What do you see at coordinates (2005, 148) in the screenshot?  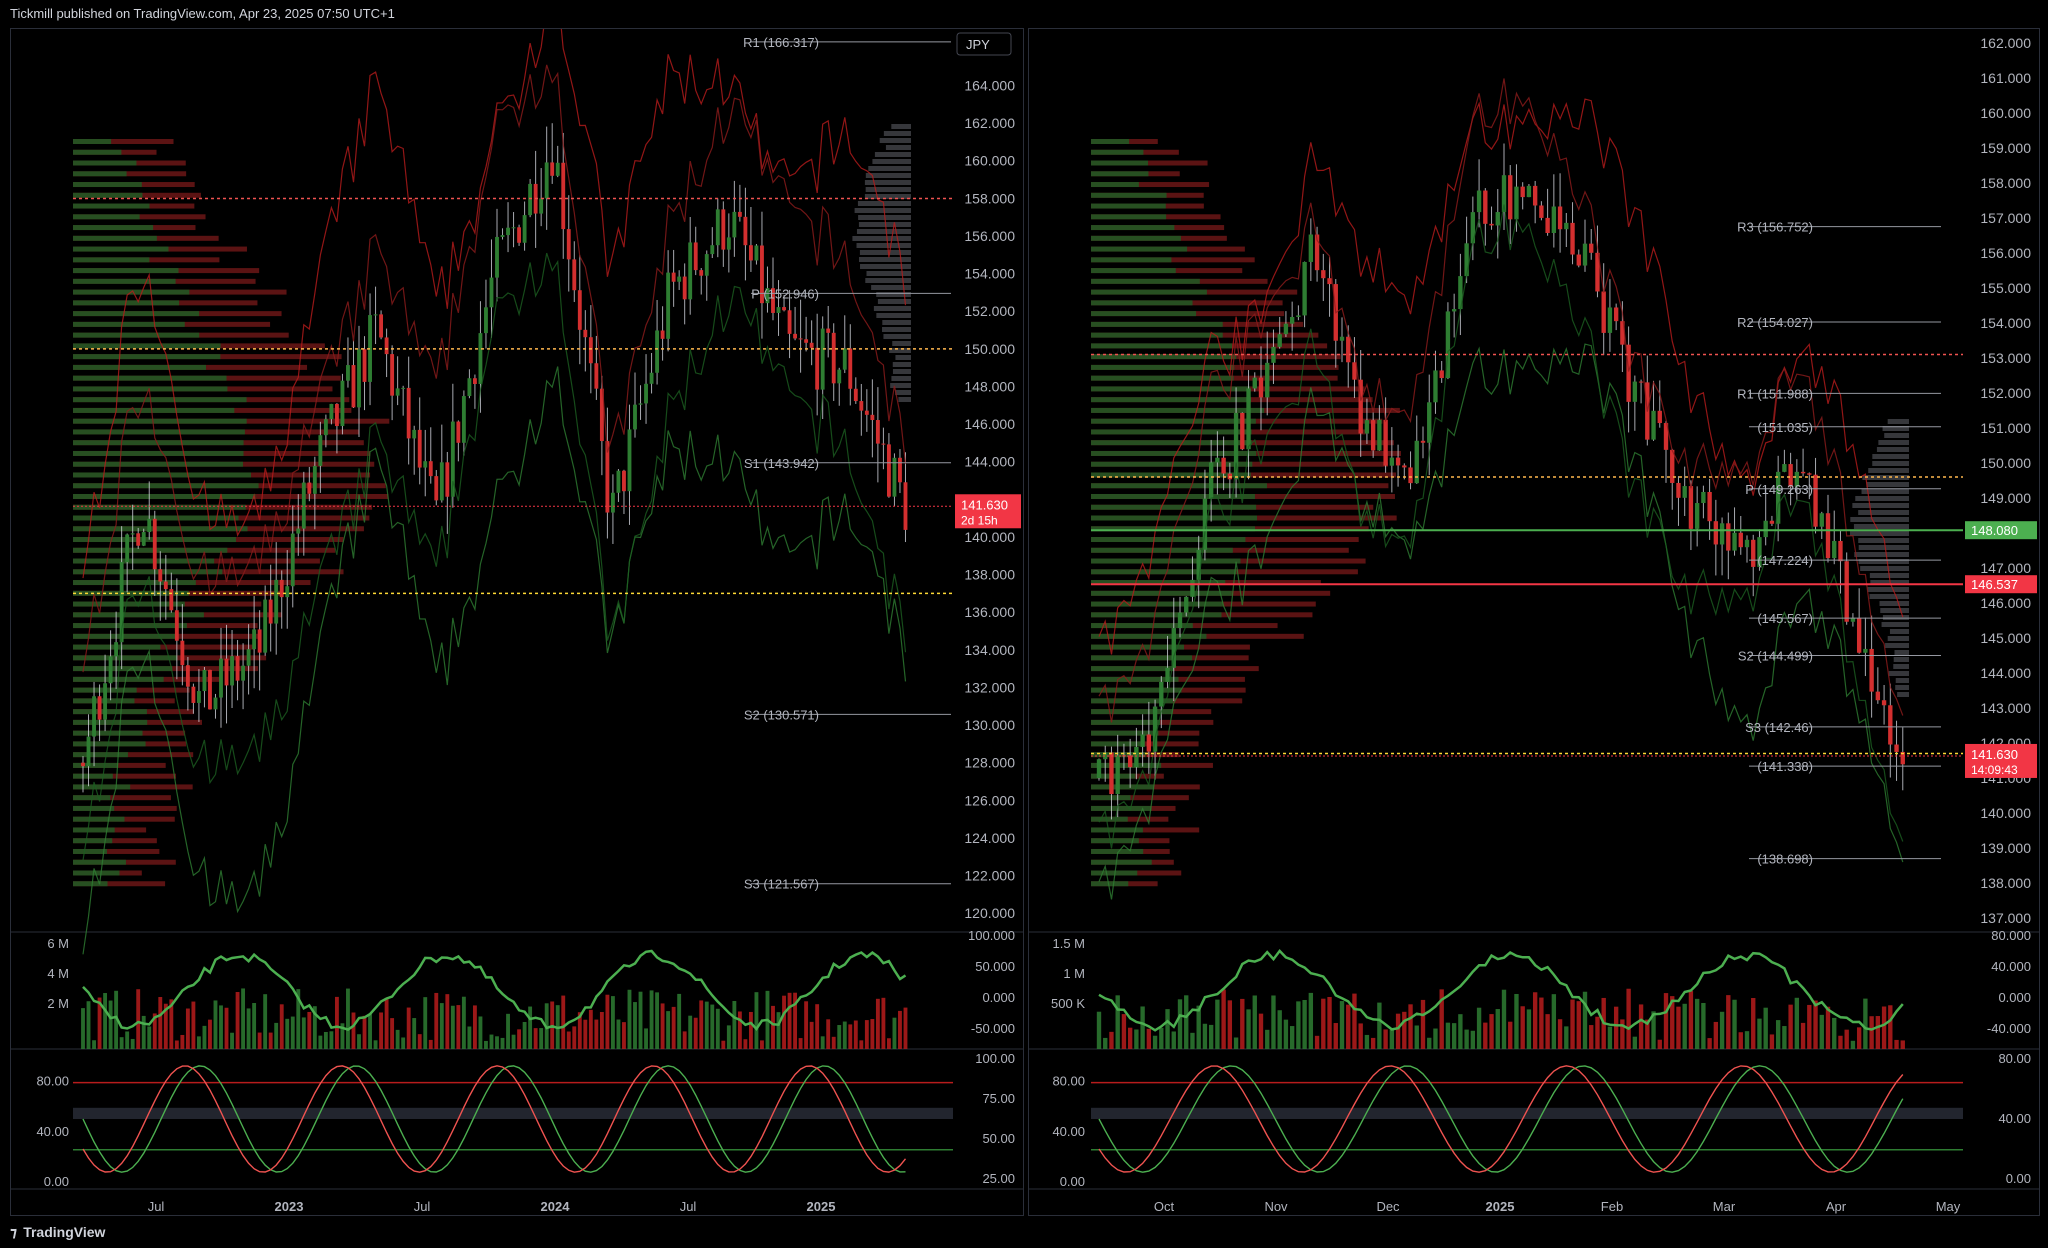 I see `price-tick-label: 159.000` at bounding box center [2005, 148].